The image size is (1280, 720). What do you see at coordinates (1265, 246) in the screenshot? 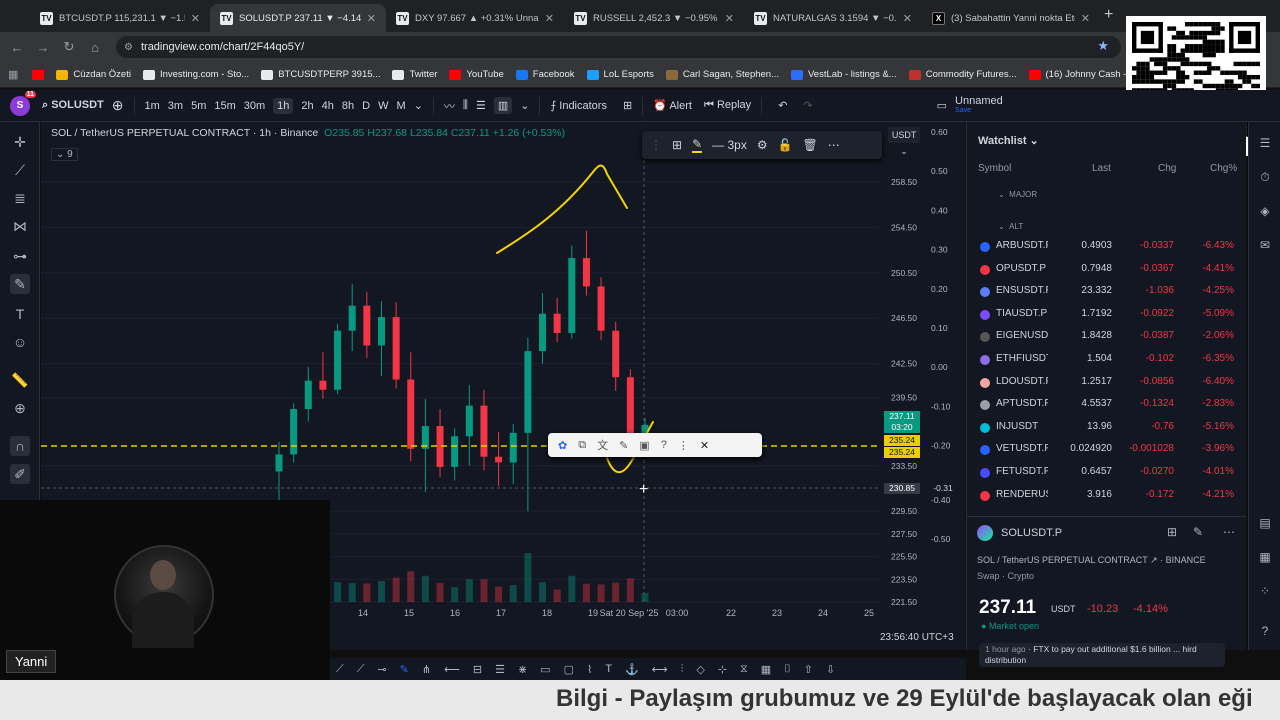
I see `chat-icon: ✉` at bounding box center [1265, 246].